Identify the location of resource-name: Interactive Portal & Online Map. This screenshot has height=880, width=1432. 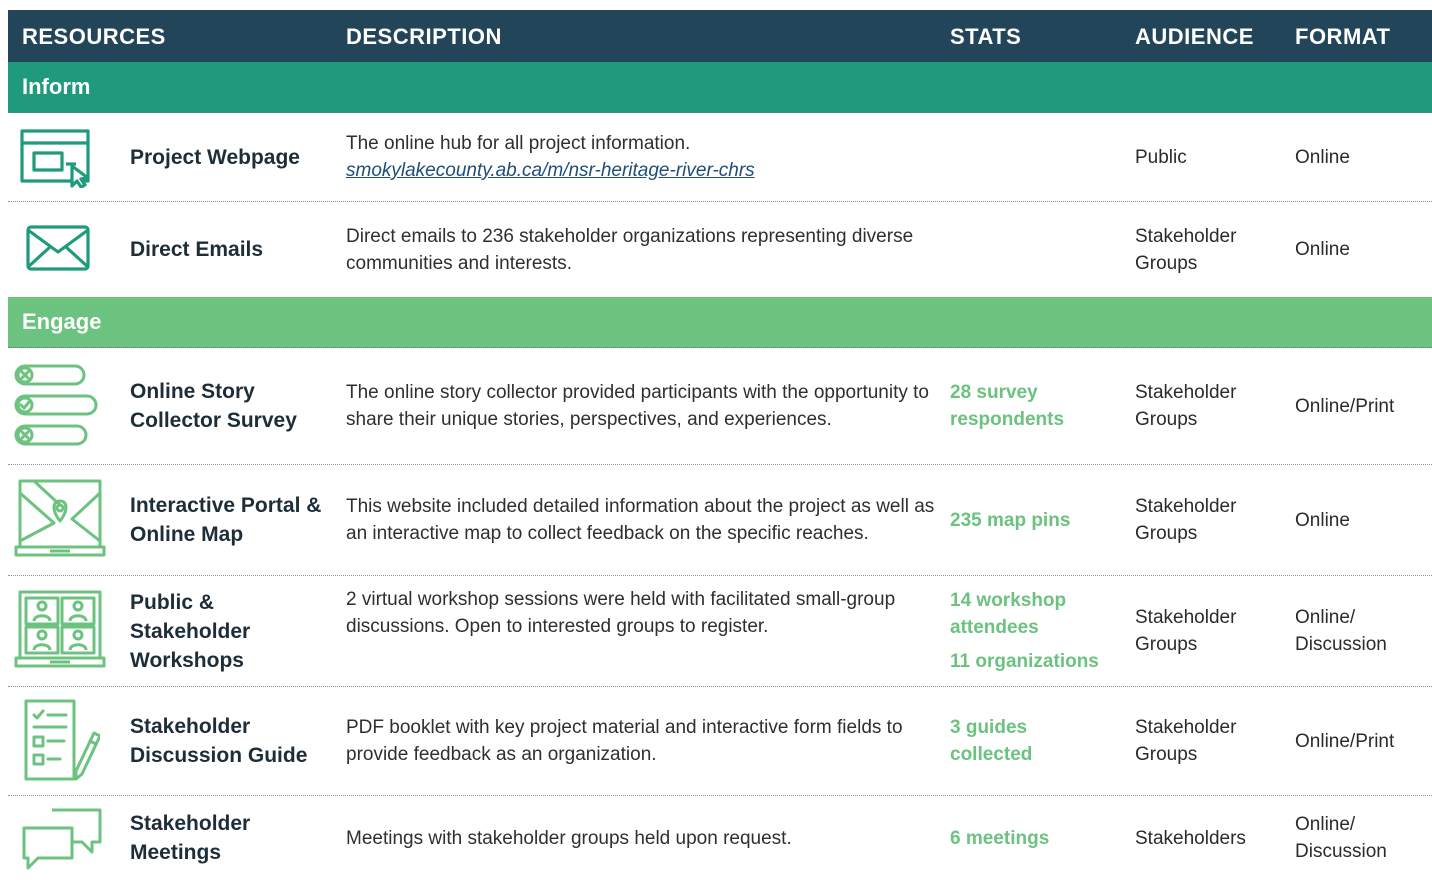
(226, 520).